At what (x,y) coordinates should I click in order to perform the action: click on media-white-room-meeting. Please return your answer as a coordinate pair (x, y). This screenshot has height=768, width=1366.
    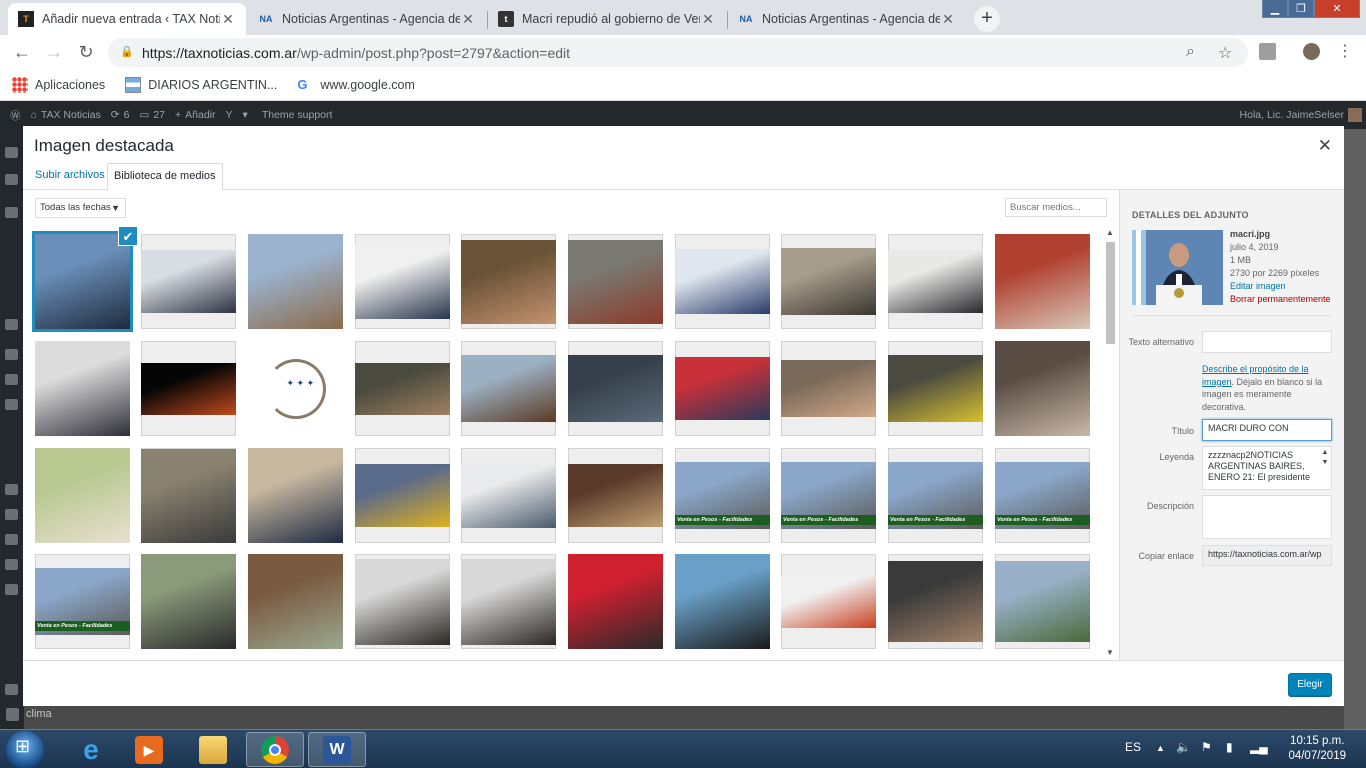
    Looking at the image, I should click on (935, 281).